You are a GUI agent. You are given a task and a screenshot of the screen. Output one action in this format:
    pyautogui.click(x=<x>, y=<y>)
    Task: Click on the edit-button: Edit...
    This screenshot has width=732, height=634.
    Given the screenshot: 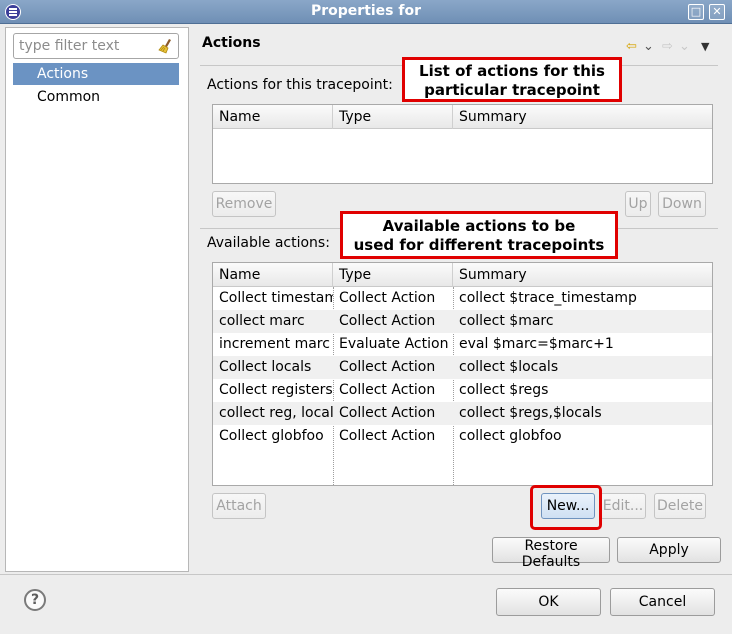 What is the action you would take?
    pyautogui.click(x=623, y=506)
    